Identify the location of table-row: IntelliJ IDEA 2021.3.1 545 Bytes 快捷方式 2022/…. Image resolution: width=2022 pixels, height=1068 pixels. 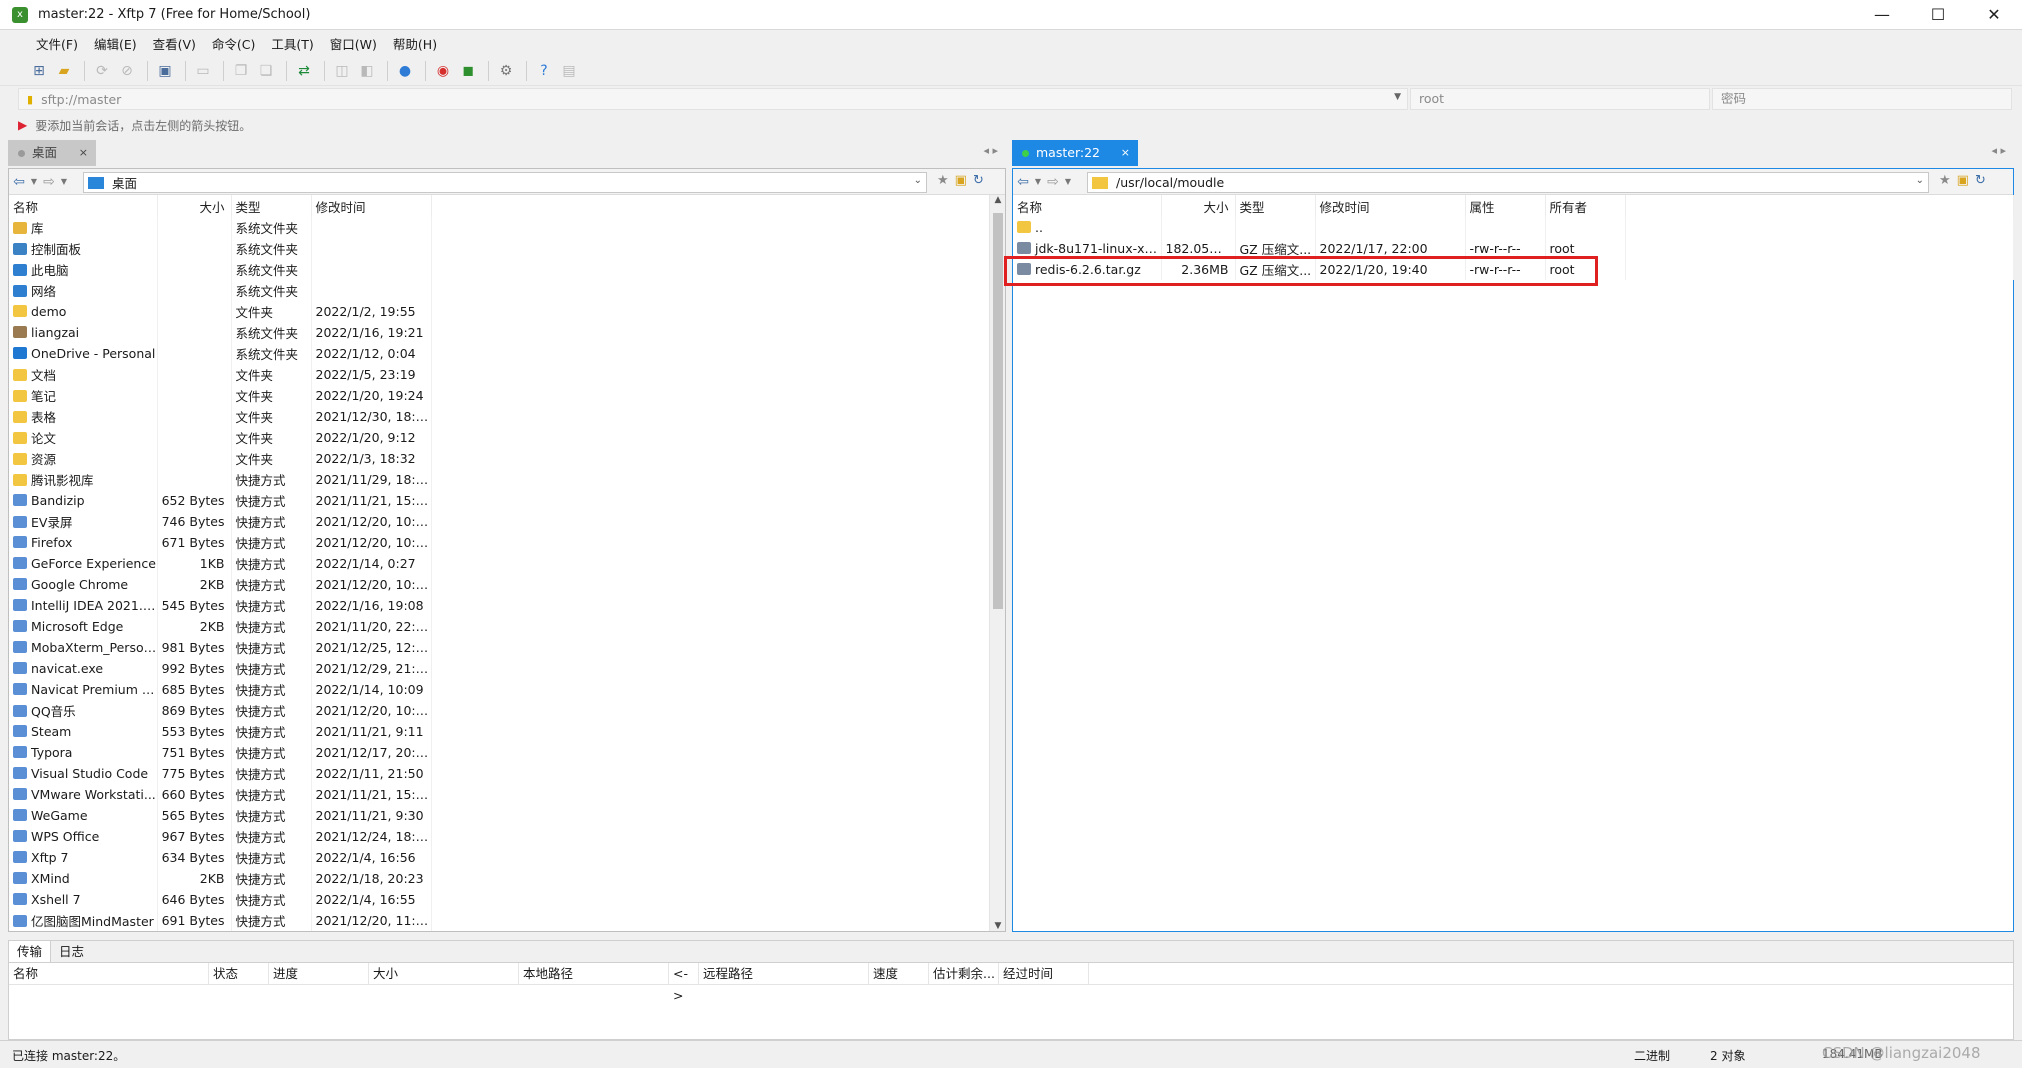
(499, 605).